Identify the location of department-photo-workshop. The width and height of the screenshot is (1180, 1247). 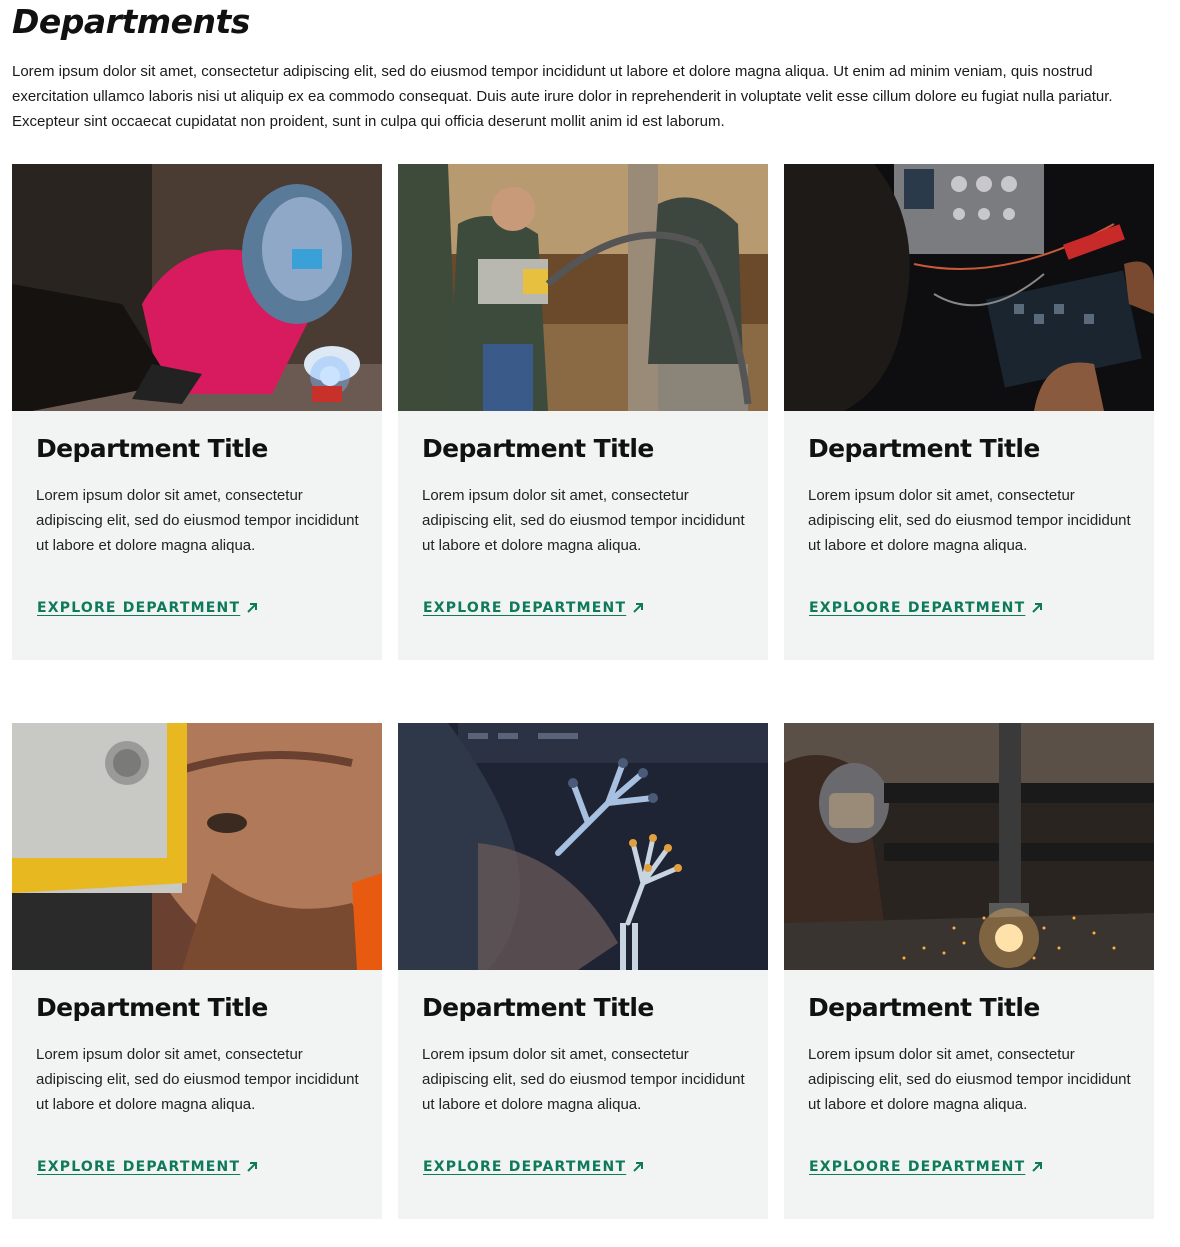
(583, 287).